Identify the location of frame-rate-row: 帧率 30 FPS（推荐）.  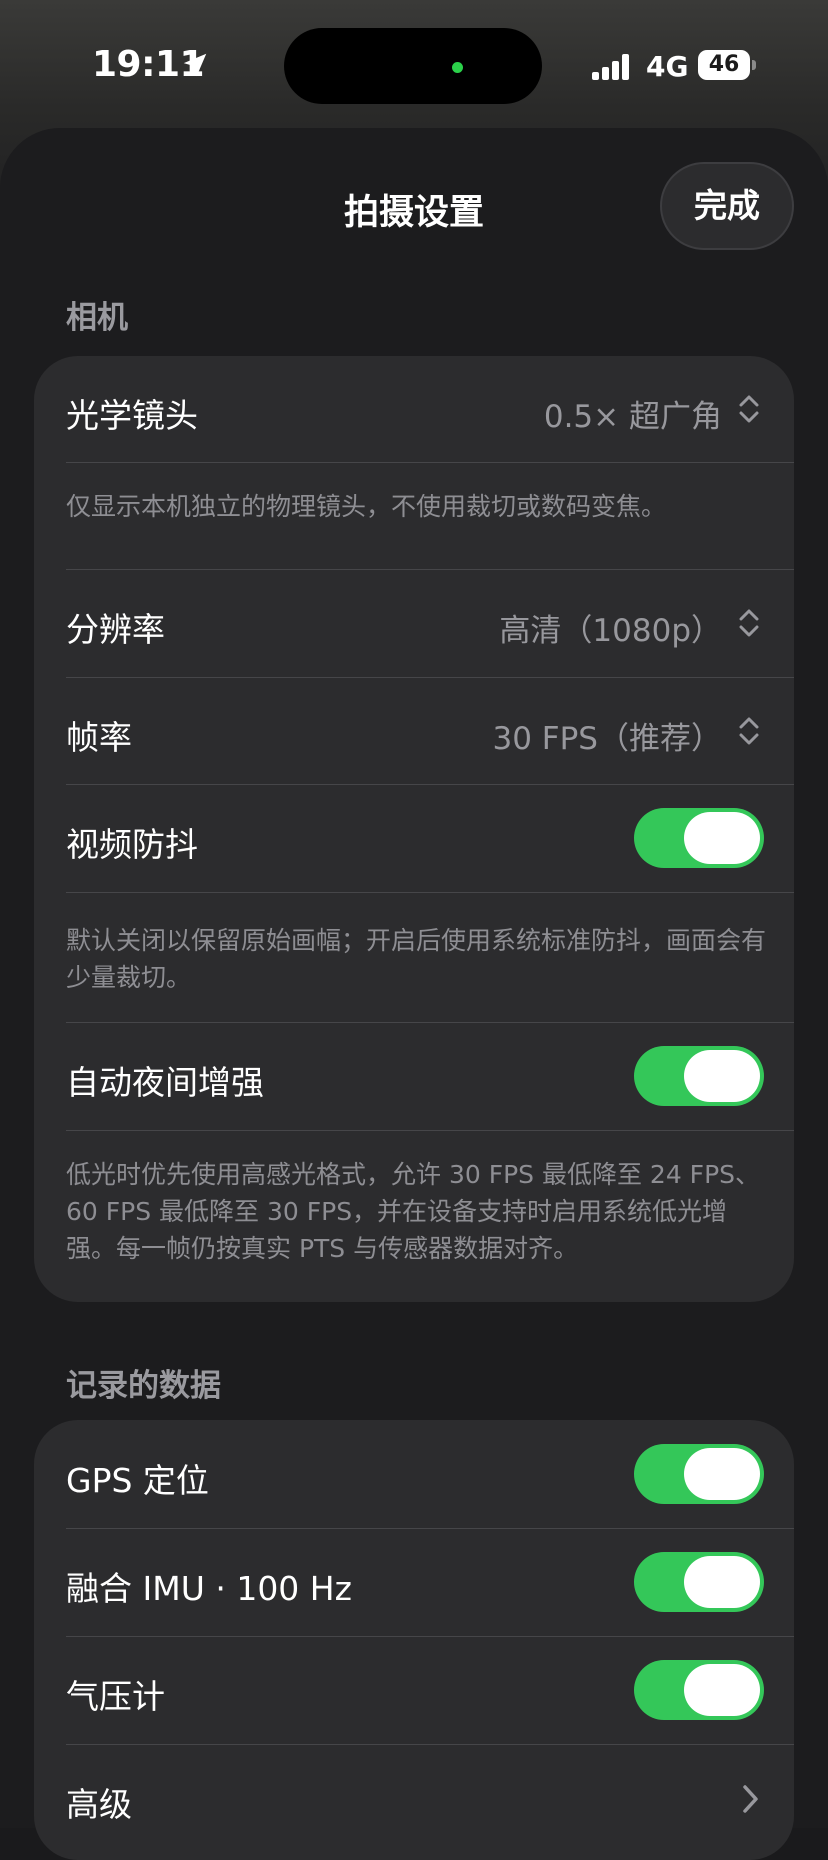
(414, 730).